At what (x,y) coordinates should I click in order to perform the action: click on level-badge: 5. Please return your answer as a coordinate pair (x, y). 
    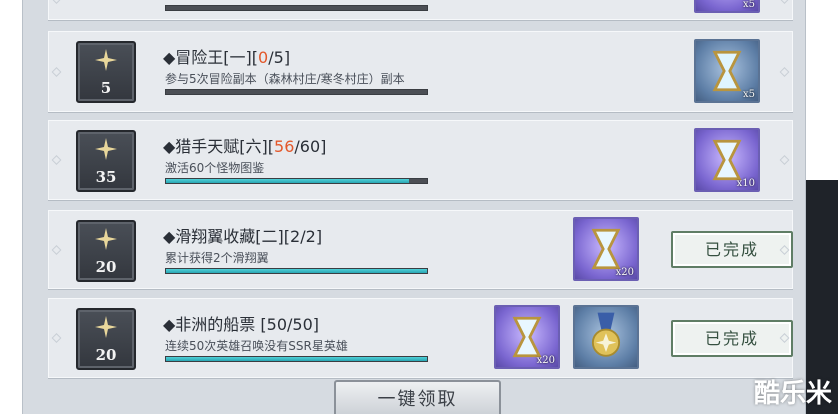
    Looking at the image, I should click on (106, 72).